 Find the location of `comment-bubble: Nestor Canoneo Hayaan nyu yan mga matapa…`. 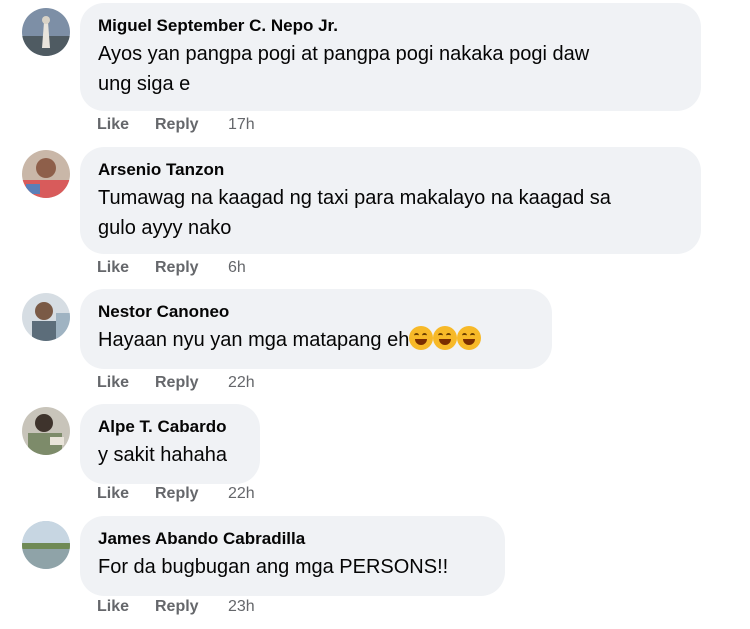

comment-bubble: Nestor Canoneo Hayaan nyu yan mga matapa… is located at coordinates (316, 329).